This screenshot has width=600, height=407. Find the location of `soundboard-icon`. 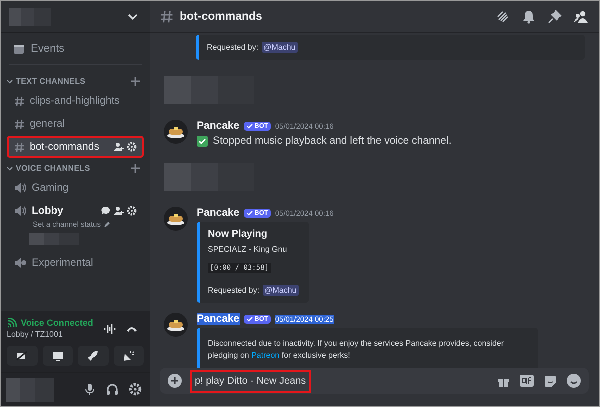

soundboard-icon is located at coordinates (128, 356).